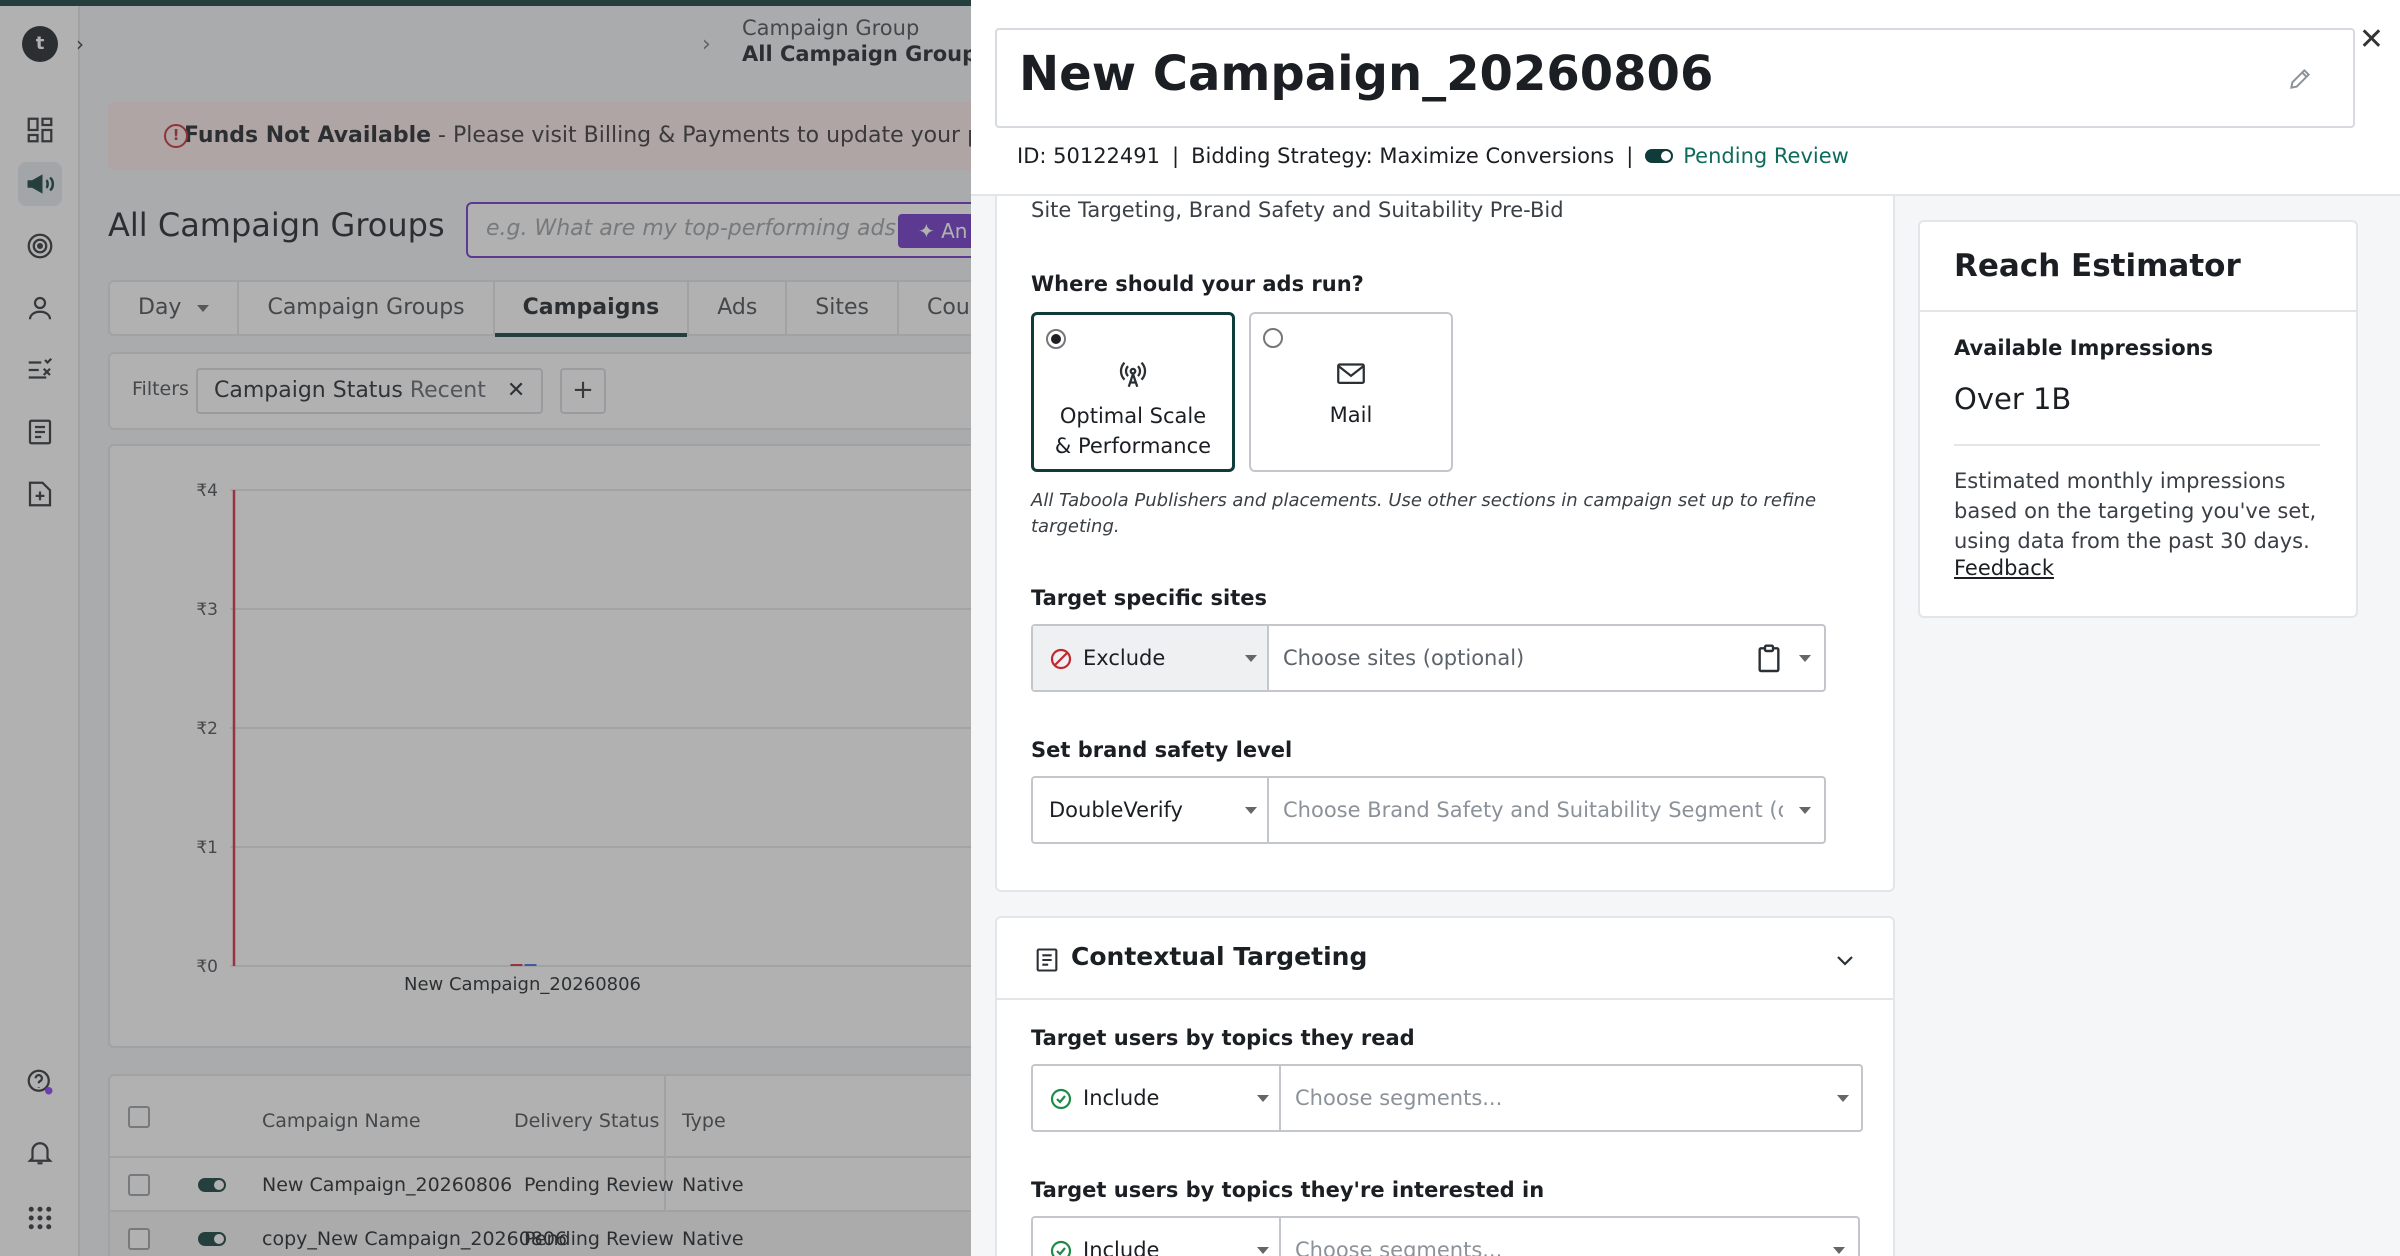 This screenshot has height=1256, width=2400. Describe the element at coordinates (1659, 156) in the screenshot. I see `status-toggle` at that location.